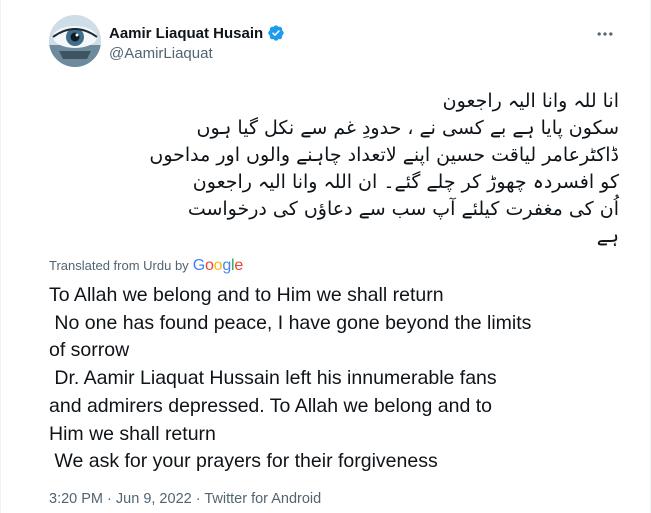 Image resolution: width=651 pixels, height=513 pixels. I want to click on more-options-button, so click(605, 34).